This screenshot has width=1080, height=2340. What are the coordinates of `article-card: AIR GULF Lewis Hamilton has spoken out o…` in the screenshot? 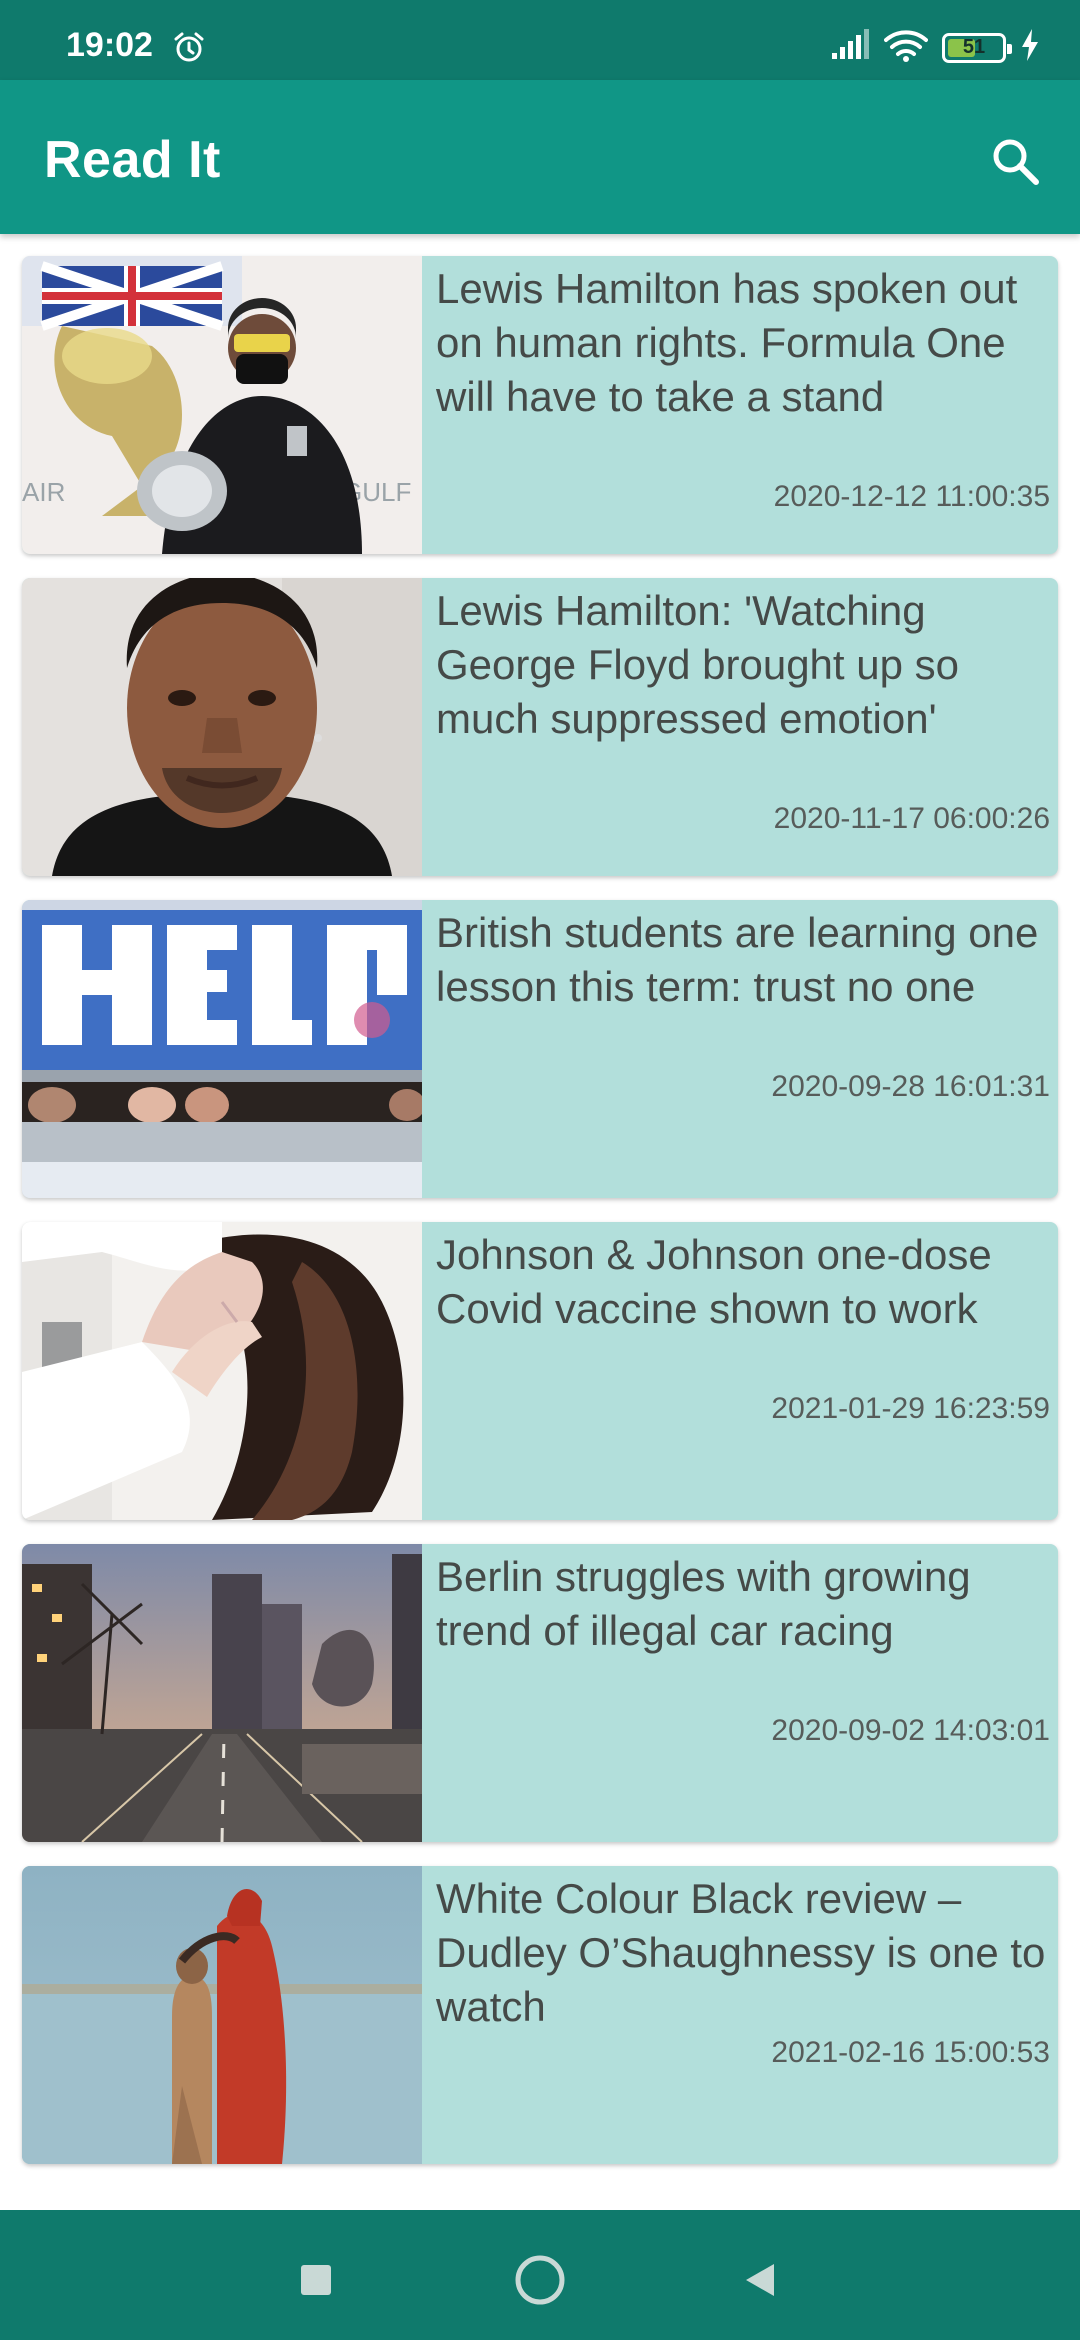 It's located at (540, 405).